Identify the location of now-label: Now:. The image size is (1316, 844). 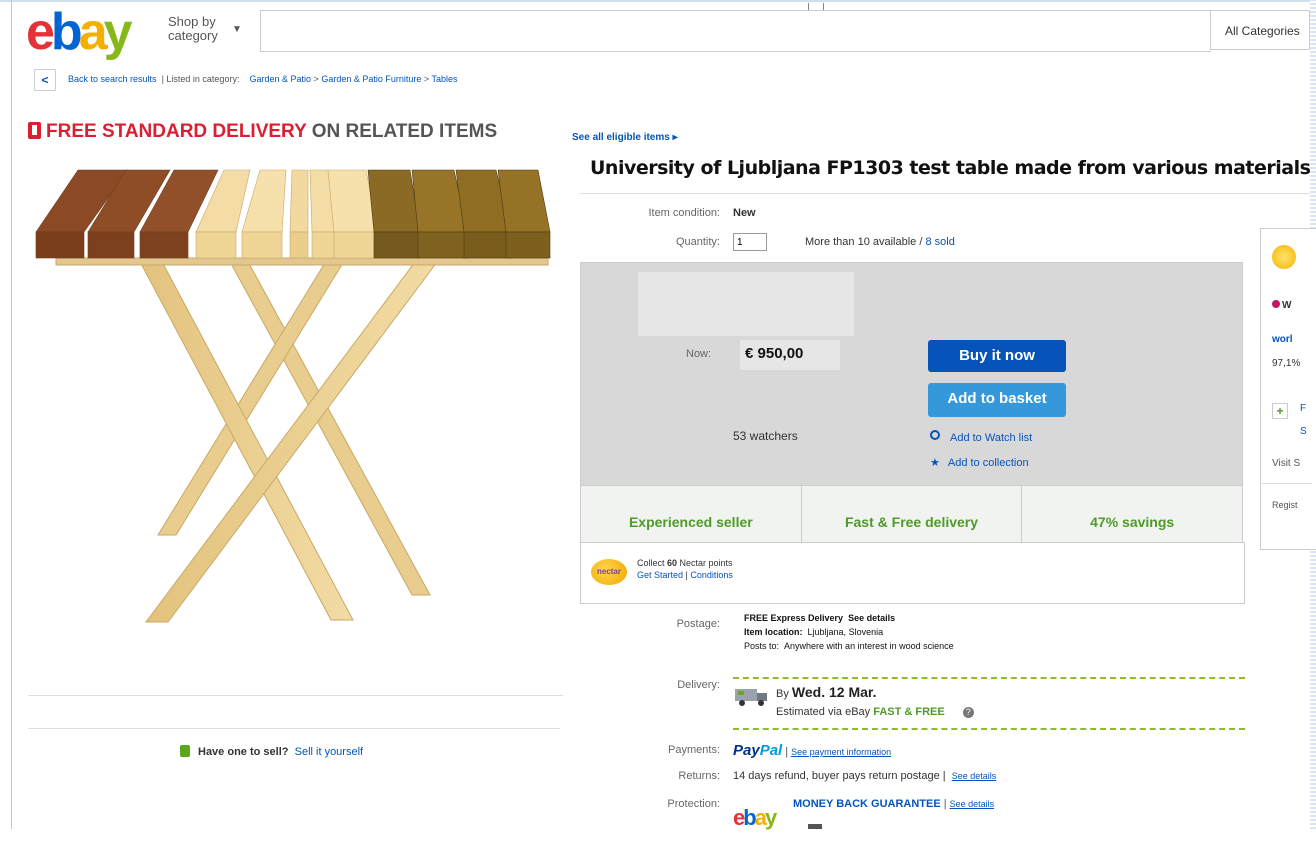
(699, 354).